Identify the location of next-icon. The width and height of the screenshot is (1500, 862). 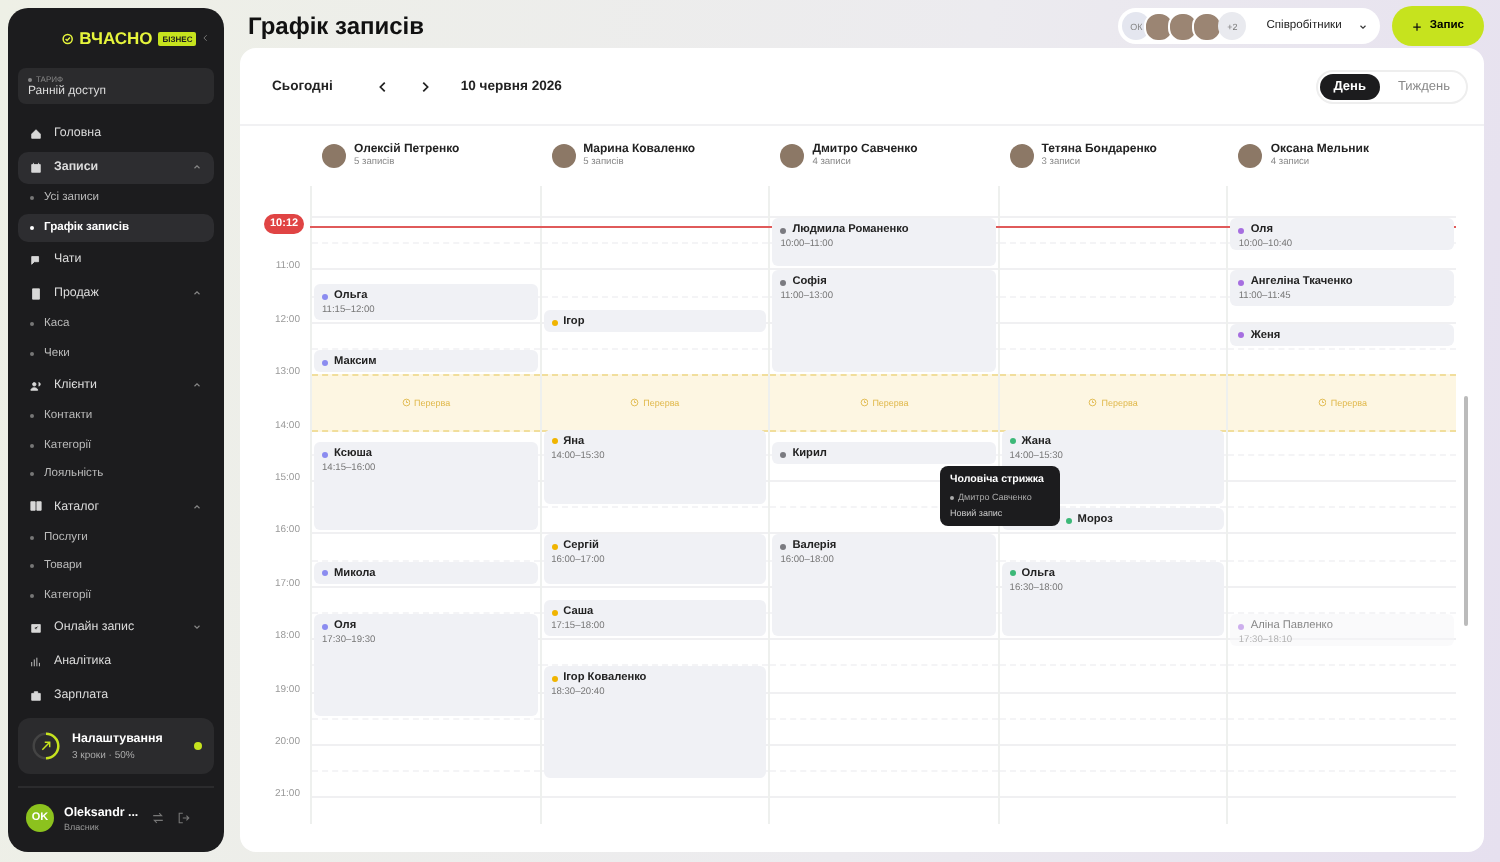
(425, 86).